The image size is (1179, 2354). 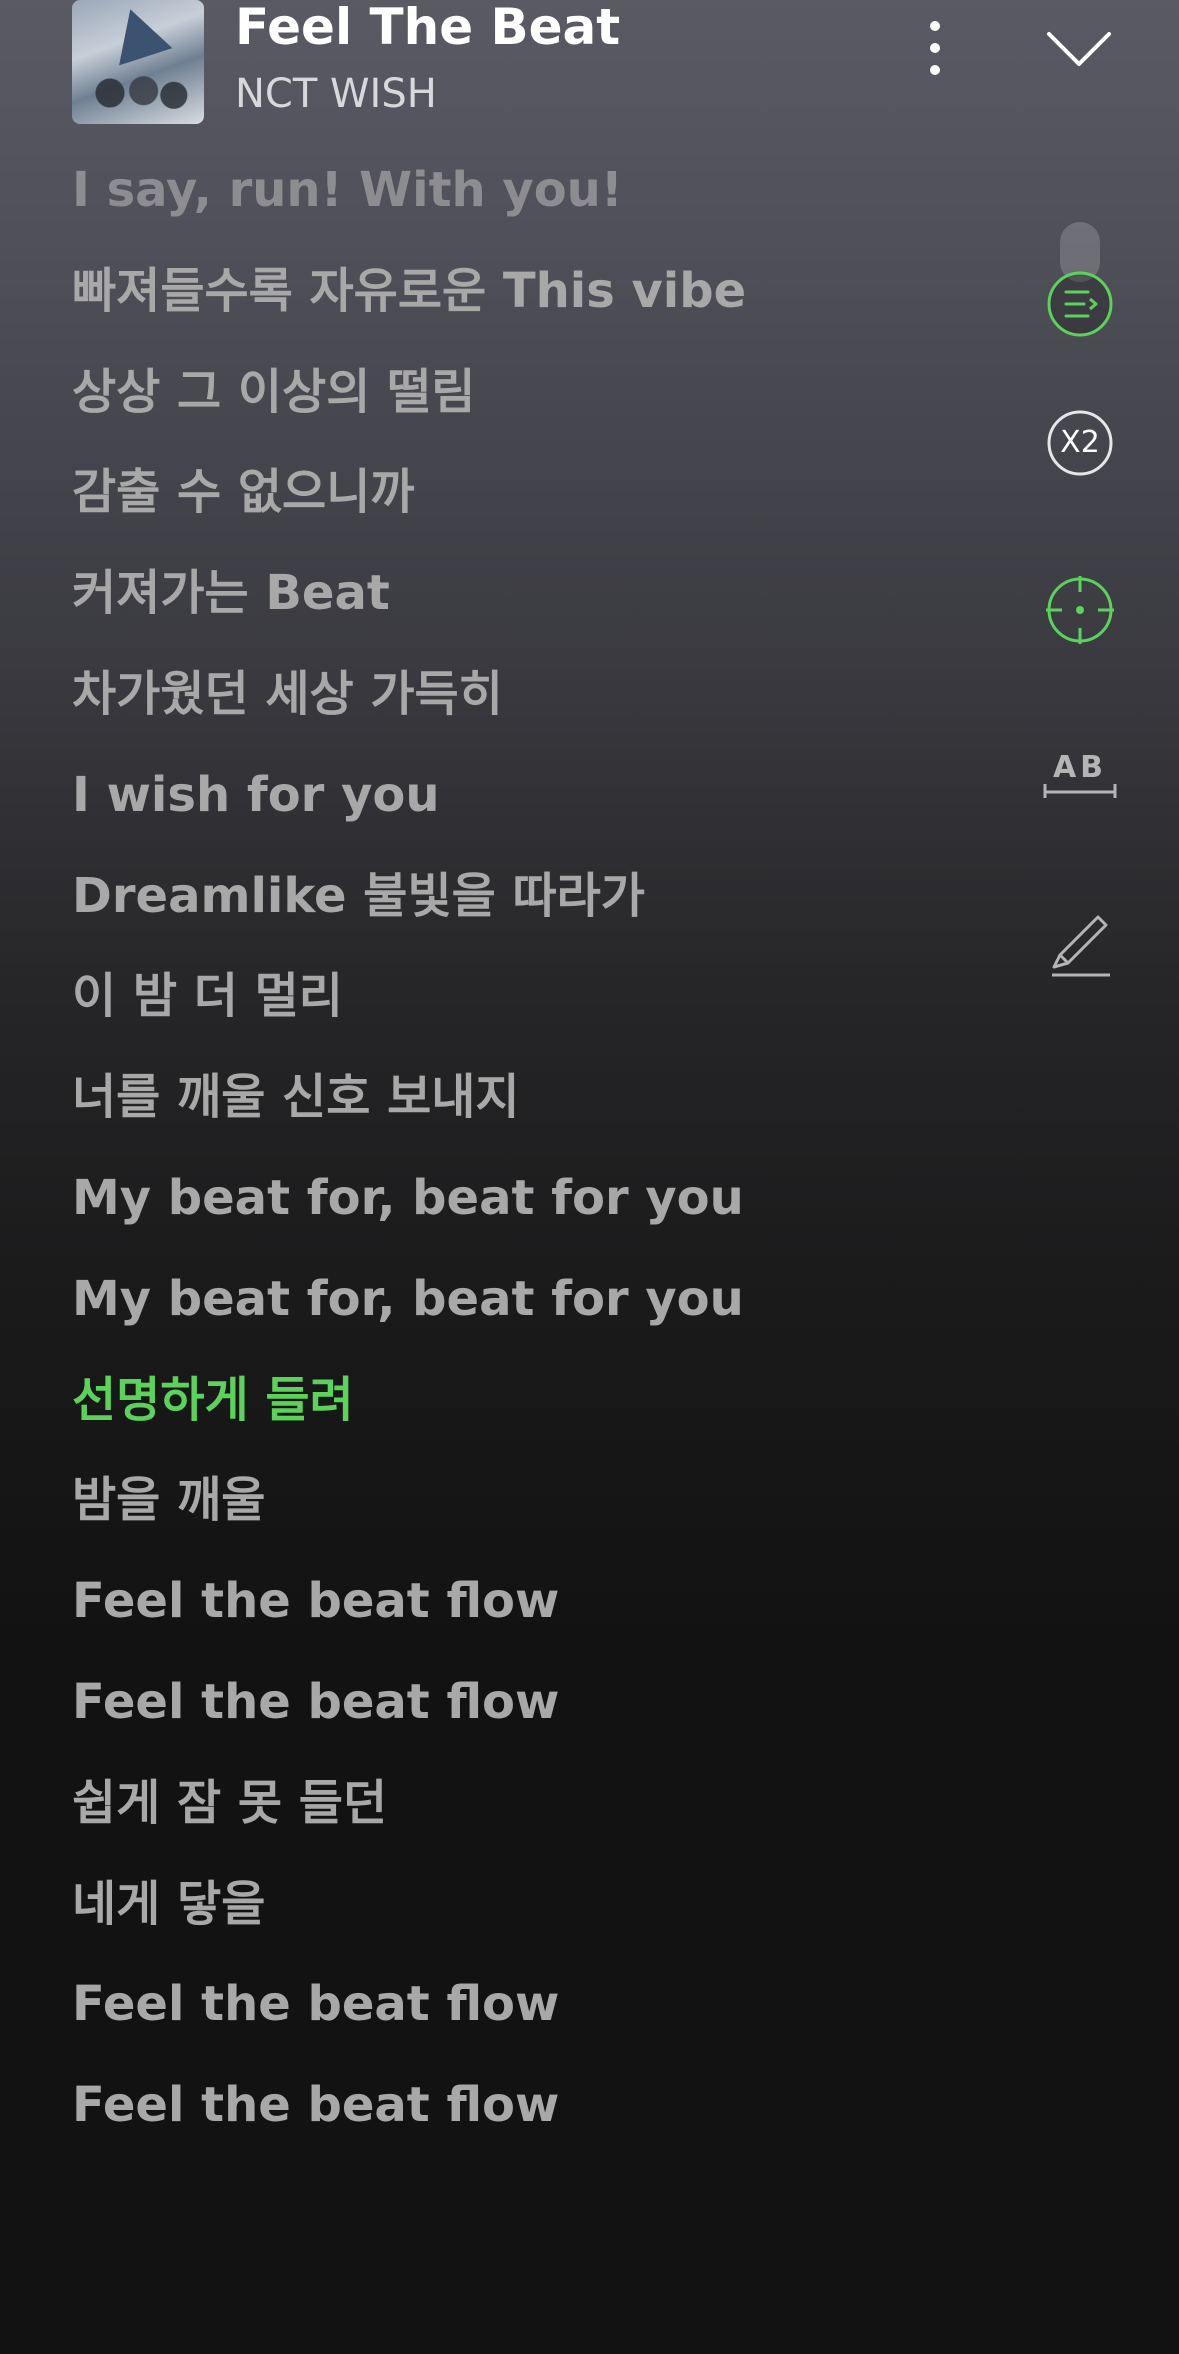 I want to click on speed-button: X2, so click(x=1080, y=443).